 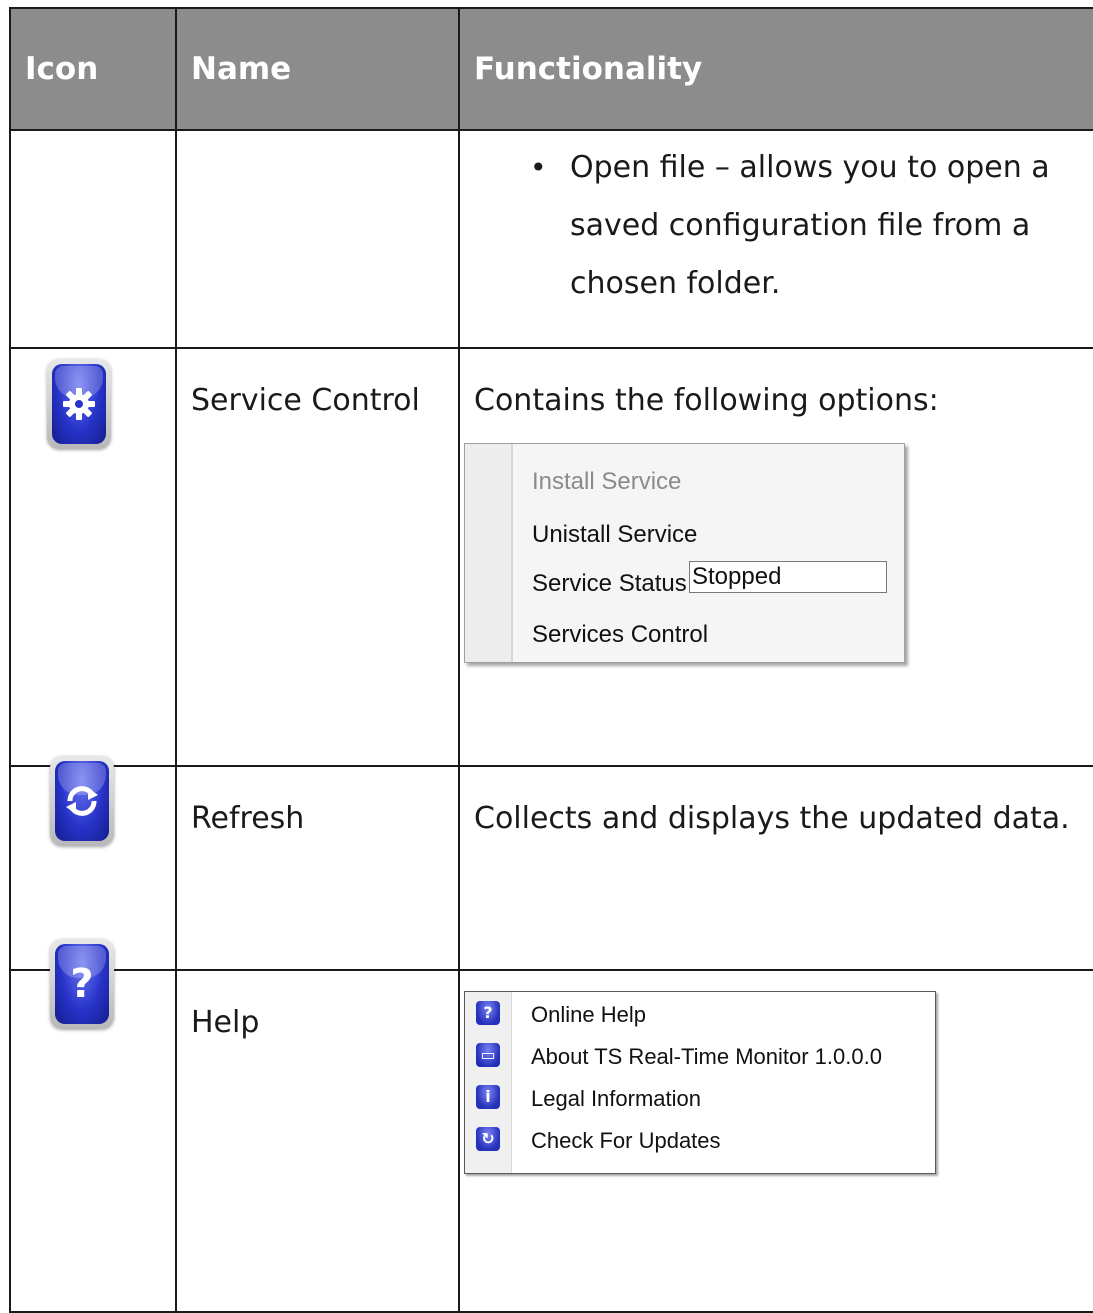 I want to click on menu-item-online-help: Online Help, so click(x=588, y=1015).